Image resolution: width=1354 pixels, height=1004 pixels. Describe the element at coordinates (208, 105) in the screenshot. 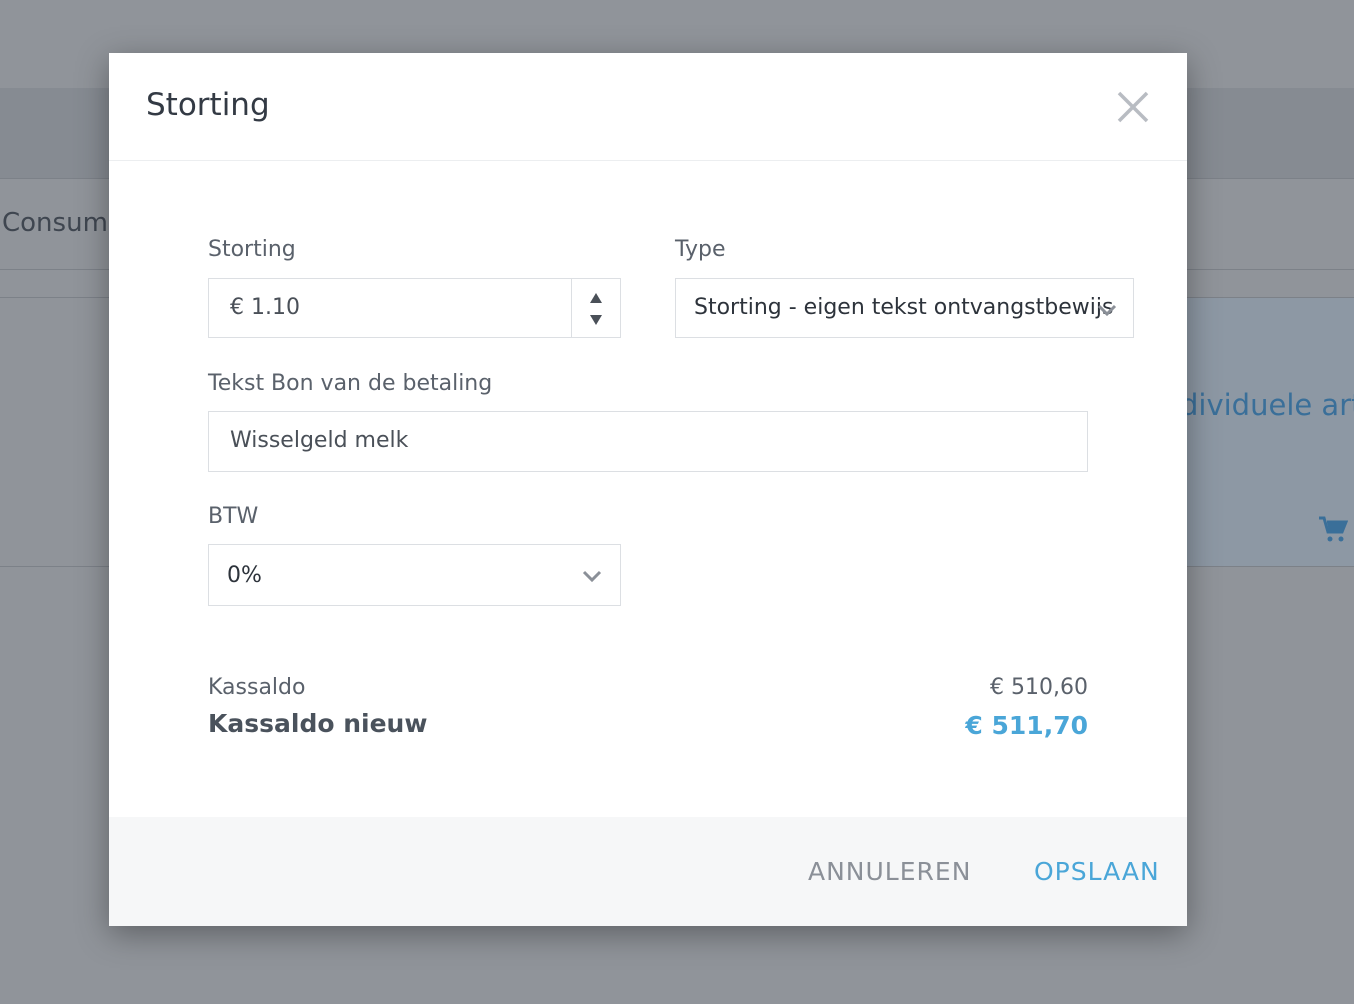

I see `modal-title: Storting` at that location.